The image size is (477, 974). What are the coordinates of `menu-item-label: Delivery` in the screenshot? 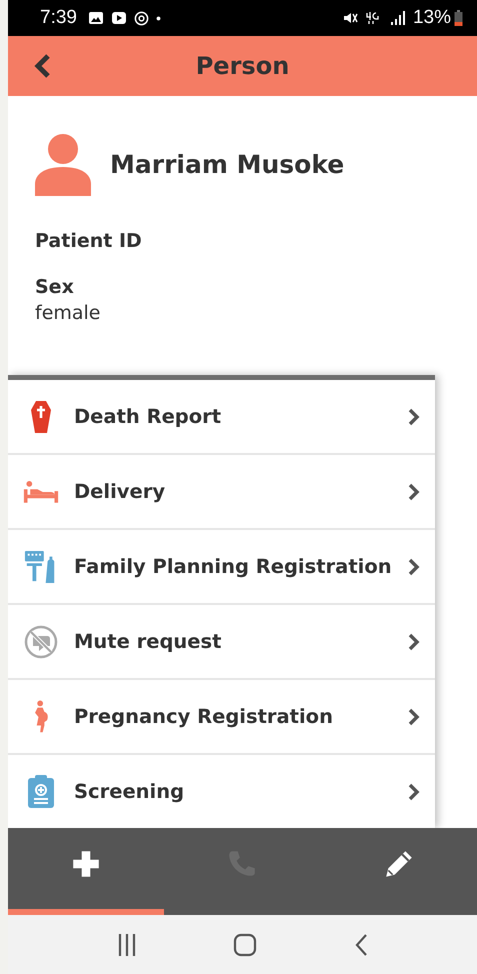 It's located at (120, 491).